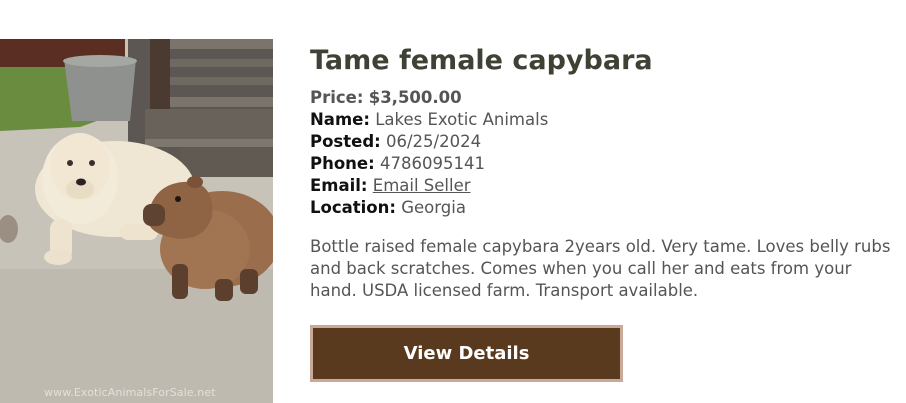 This screenshot has width=906, height=403. Describe the element at coordinates (130, 392) in the screenshot. I see `photo-watermark: www.ExoticAnimalsForSale.net` at that location.